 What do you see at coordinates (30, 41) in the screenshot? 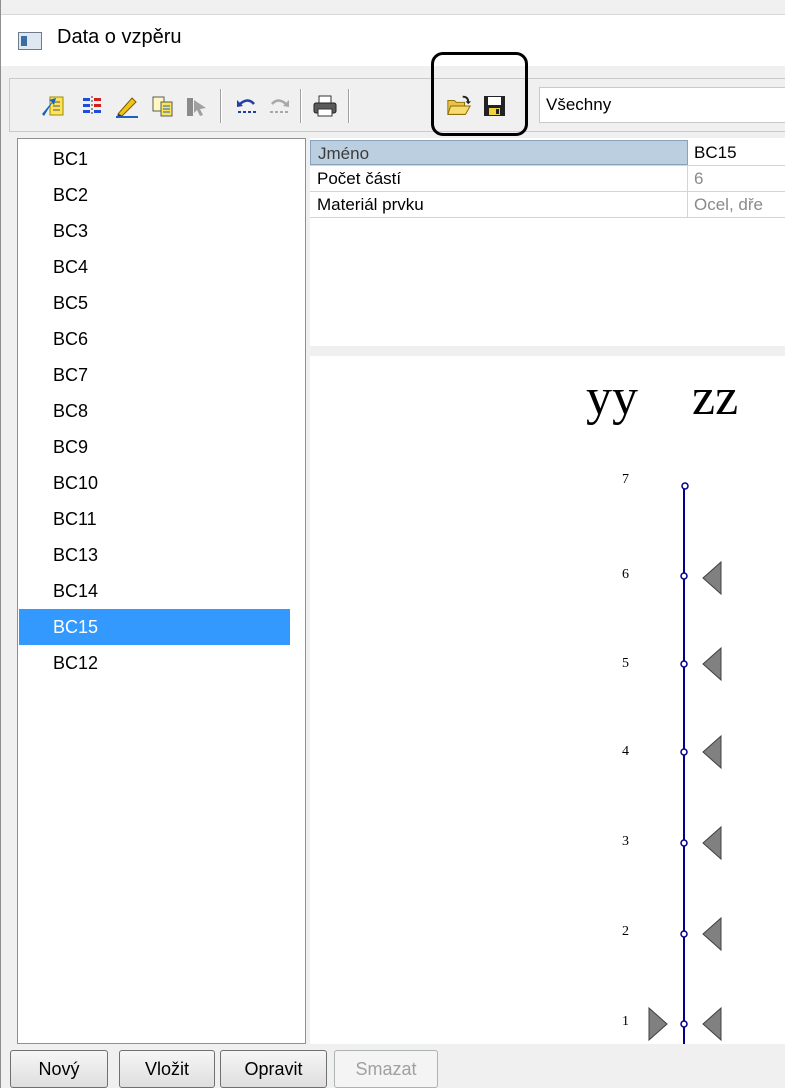
I see `window-app-icon` at bounding box center [30, 41].